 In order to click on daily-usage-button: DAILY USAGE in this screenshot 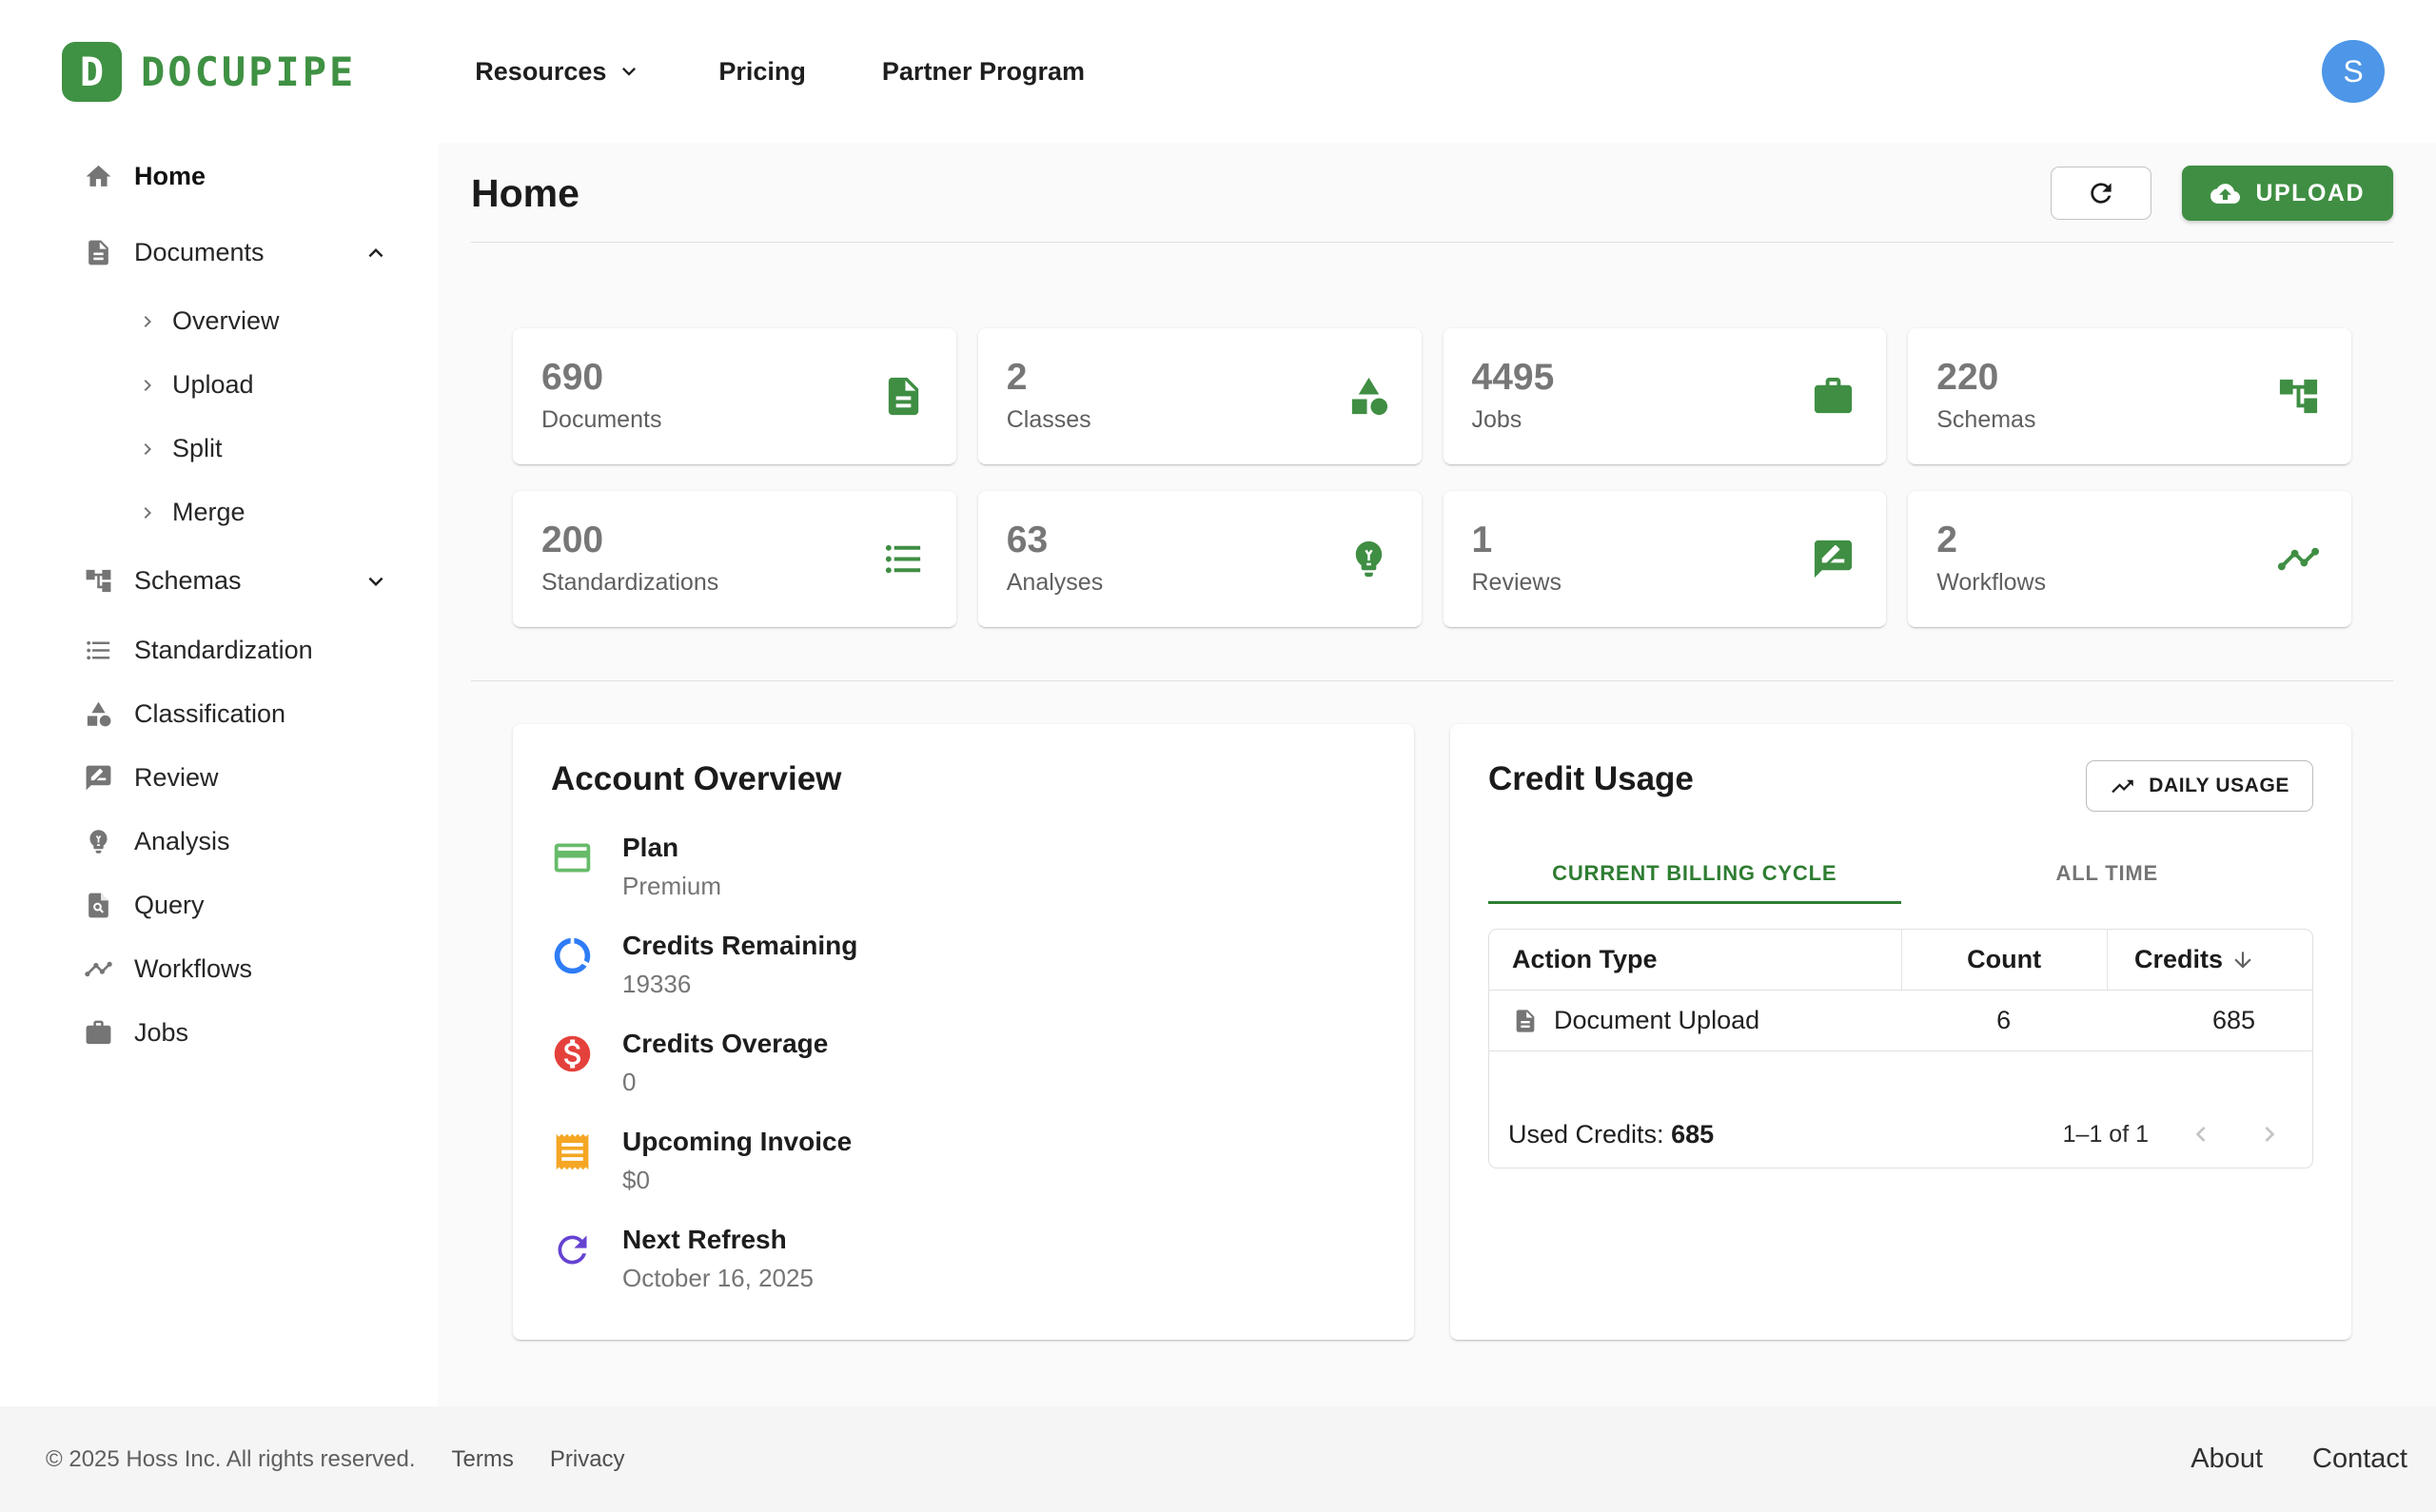, I will do `click(2200, 786)`.